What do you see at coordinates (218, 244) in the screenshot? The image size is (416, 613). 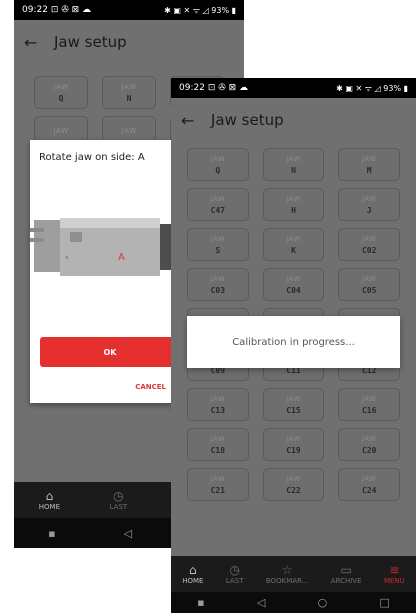 I see `jaw-tile: JAW S` at bounding box center [218, 244].